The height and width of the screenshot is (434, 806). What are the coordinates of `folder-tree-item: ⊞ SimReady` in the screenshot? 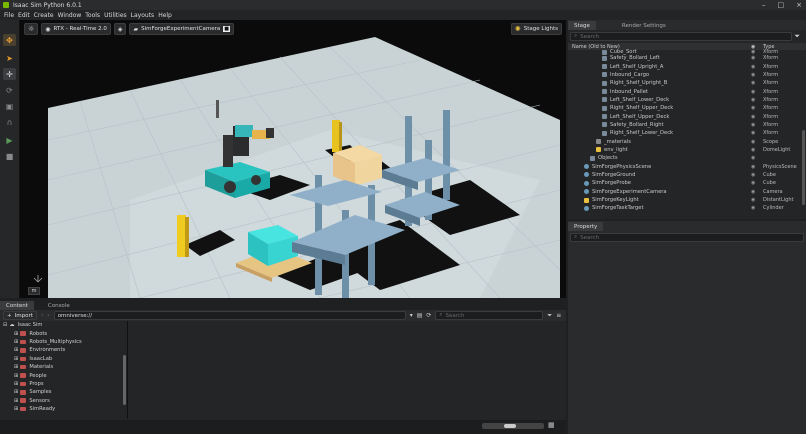 It's located at (63, 409).